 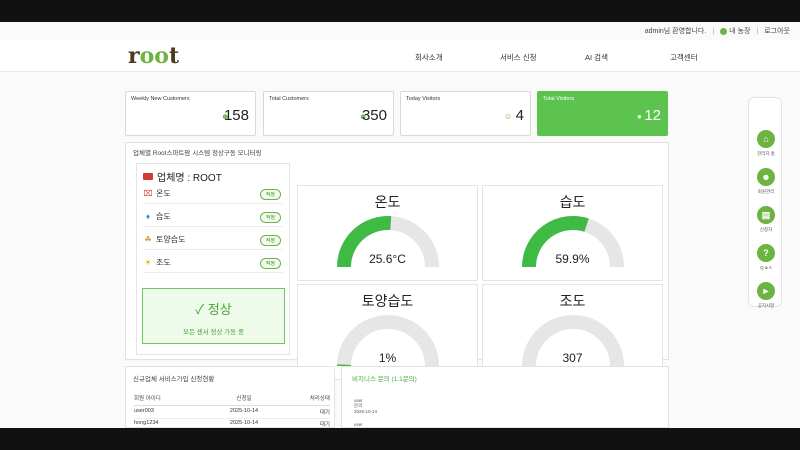 I want to click on droplet-icon: ♦, so click(x=148, y=216).